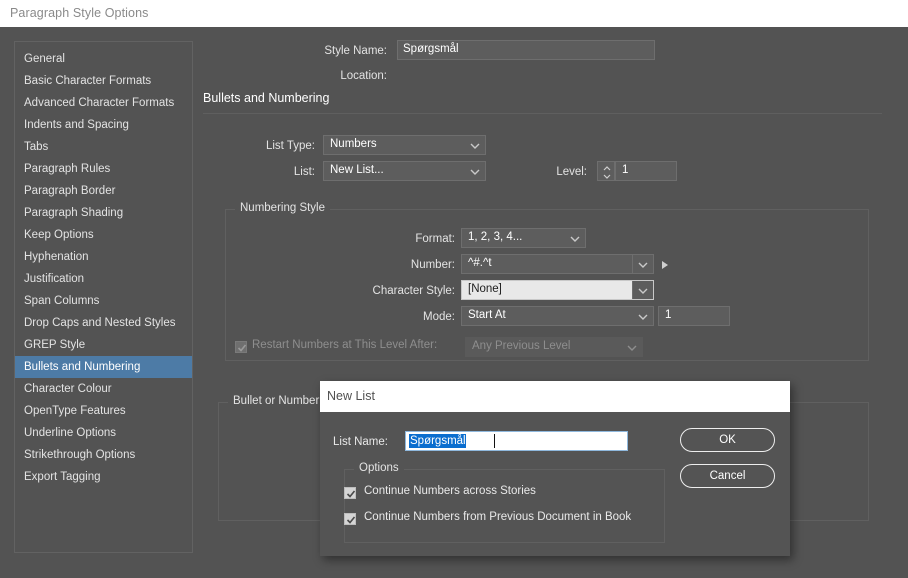  Describe the element at coordinates (103, 213) in the screenshot. I see `sidebar-item-paragraph-shading: Paragraph Shading` at that location.